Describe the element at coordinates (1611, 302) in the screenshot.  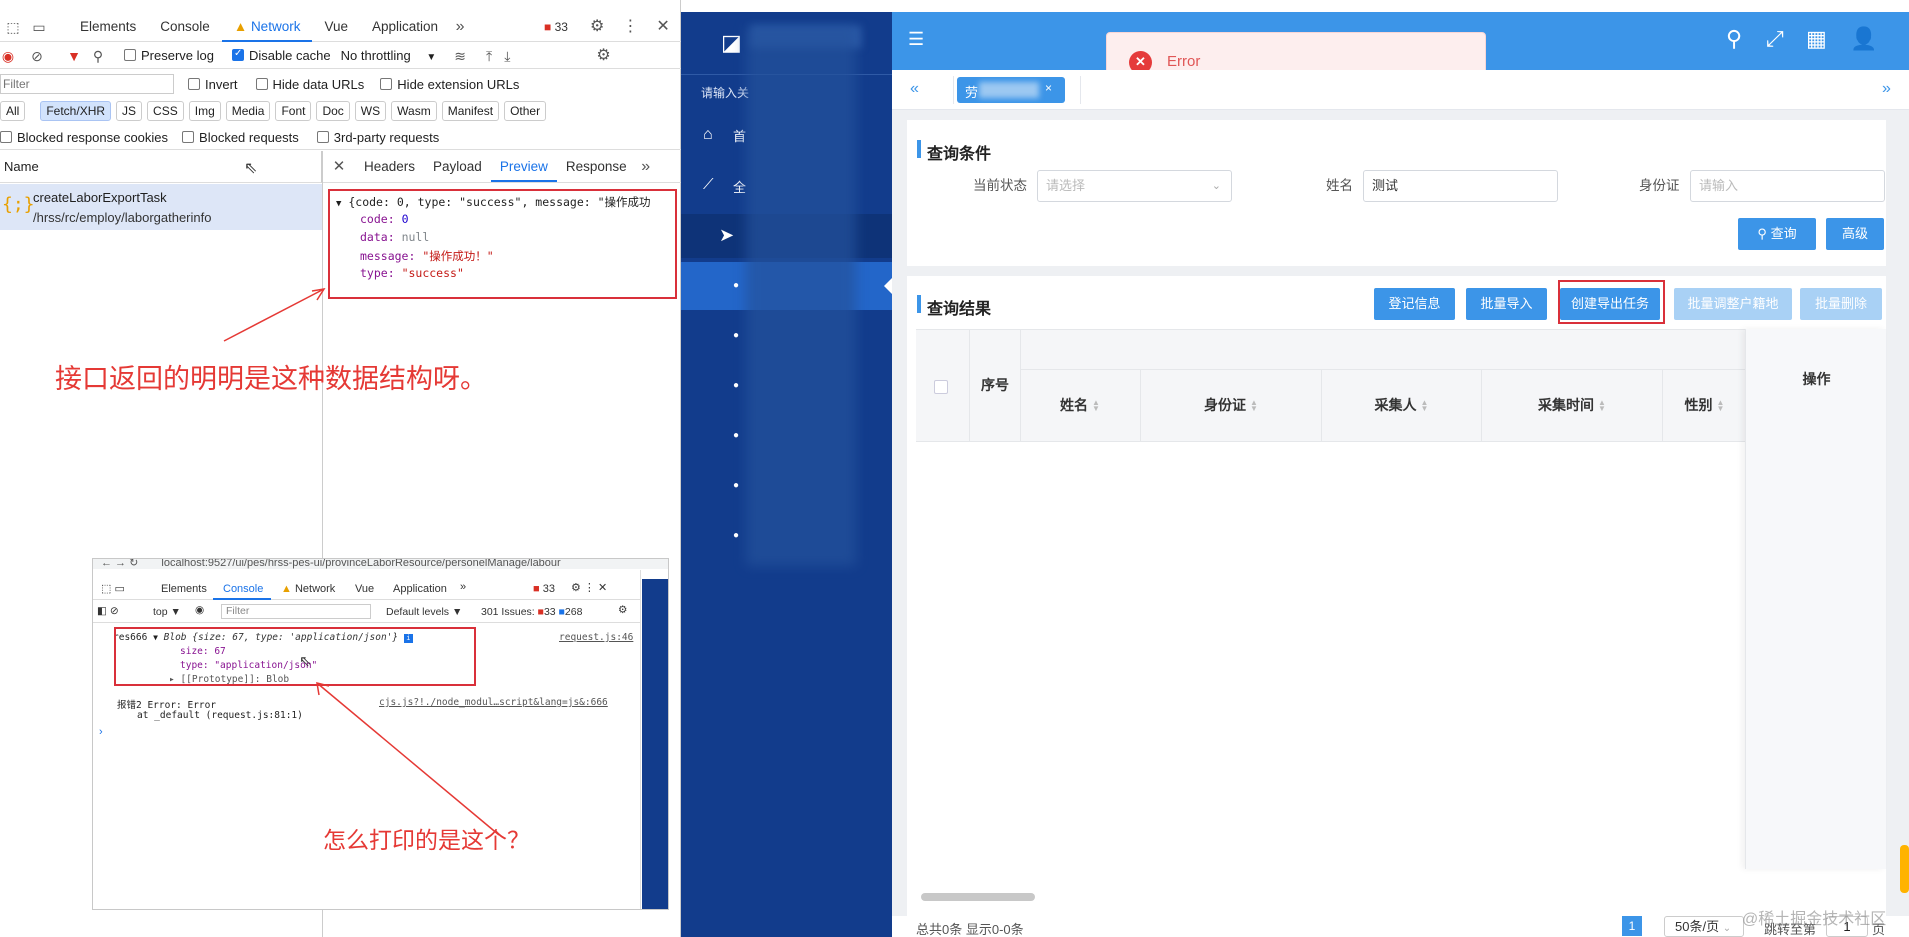
I see `export-highlight-box` at that location.